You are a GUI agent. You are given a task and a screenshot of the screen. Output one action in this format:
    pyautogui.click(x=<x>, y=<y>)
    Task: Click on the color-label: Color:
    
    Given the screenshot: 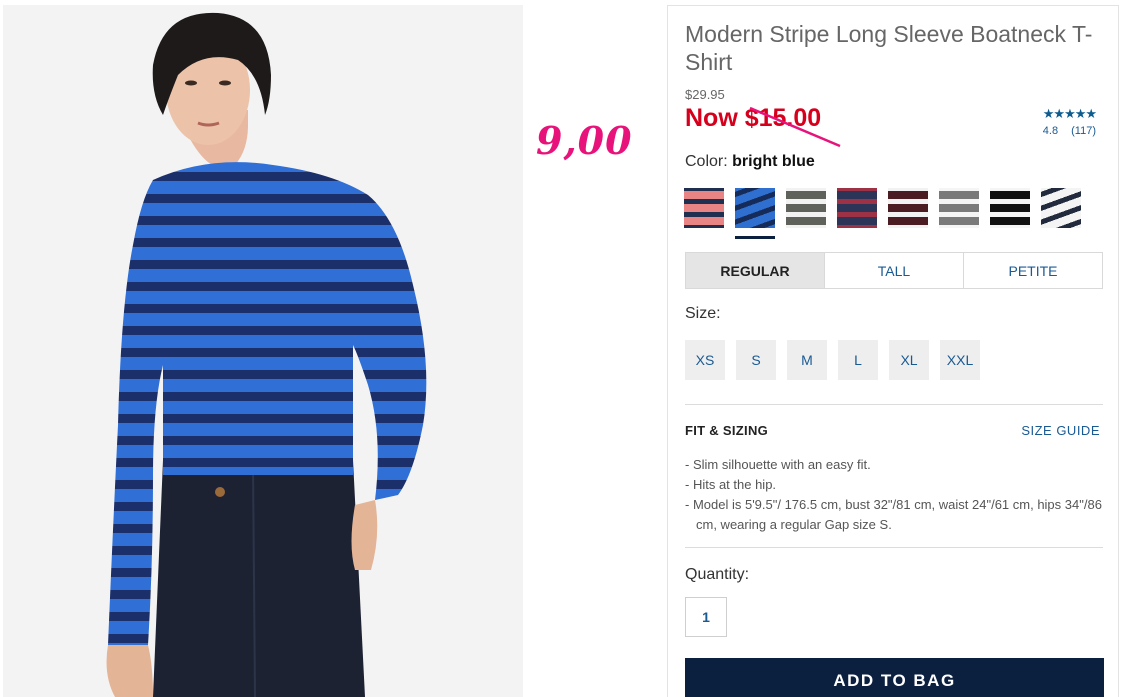 What is the action you would take?
    pyautogui.click(x=706, y=161)
    